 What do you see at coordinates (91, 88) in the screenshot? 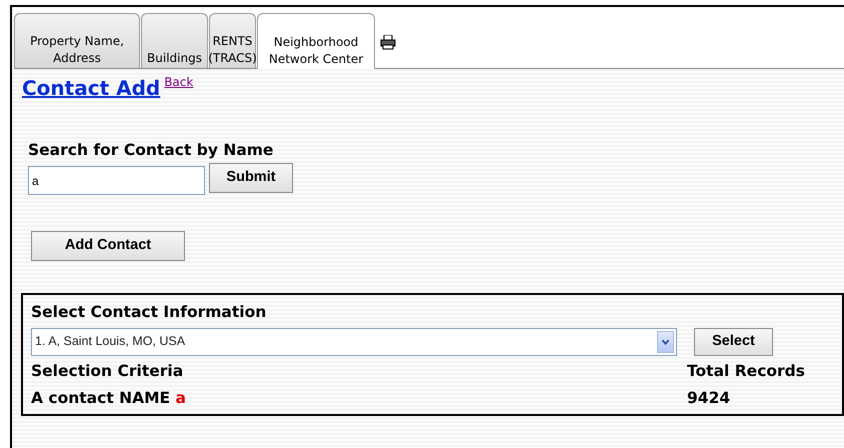
I see `page-title: Contact Add` at bounding box center [91, 88].